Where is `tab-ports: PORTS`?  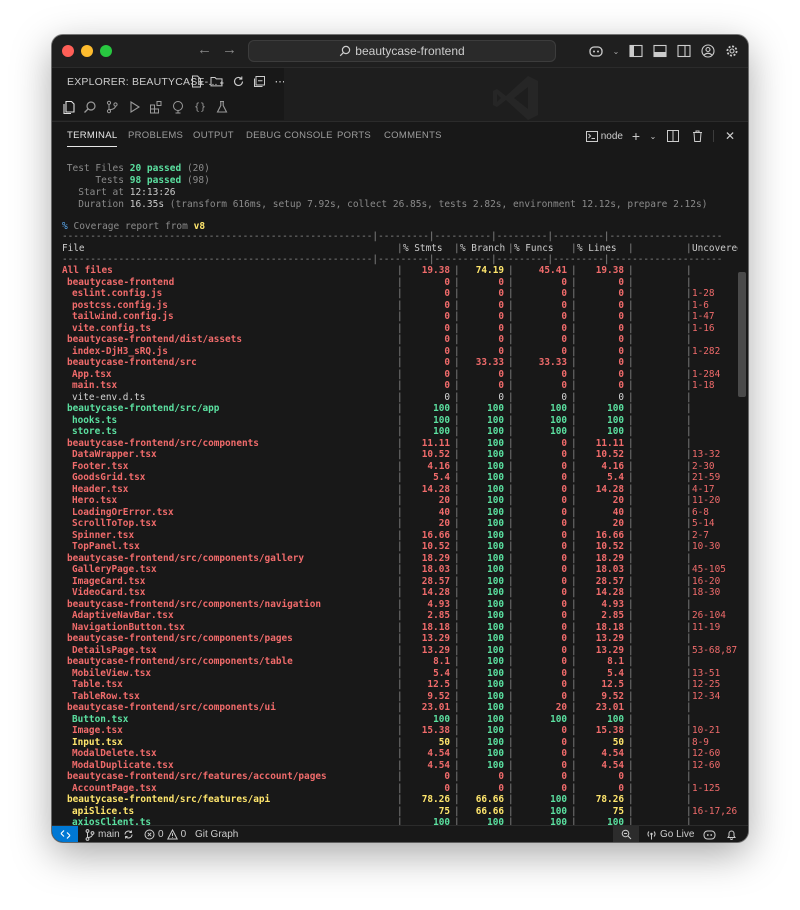 tab-ports: PORTS is located at coordinates (354, 135).